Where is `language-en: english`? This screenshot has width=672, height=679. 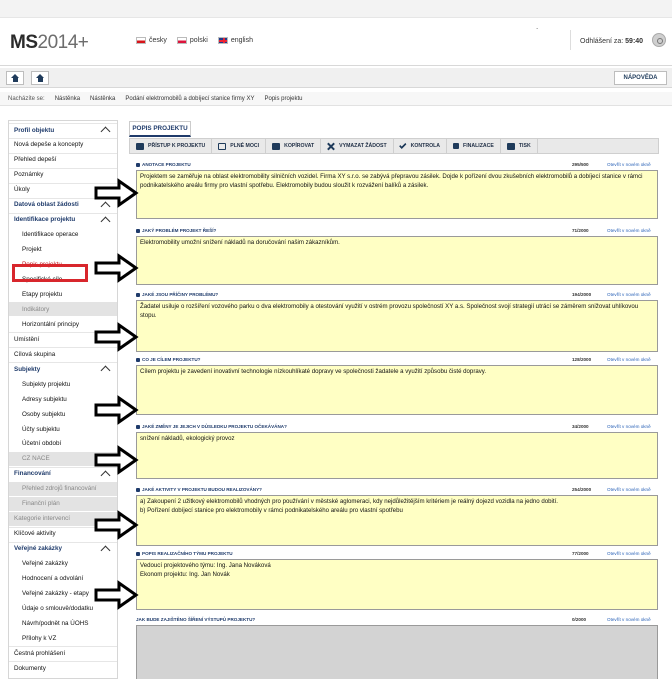
language-en: english is located at coordinates (235, 40).